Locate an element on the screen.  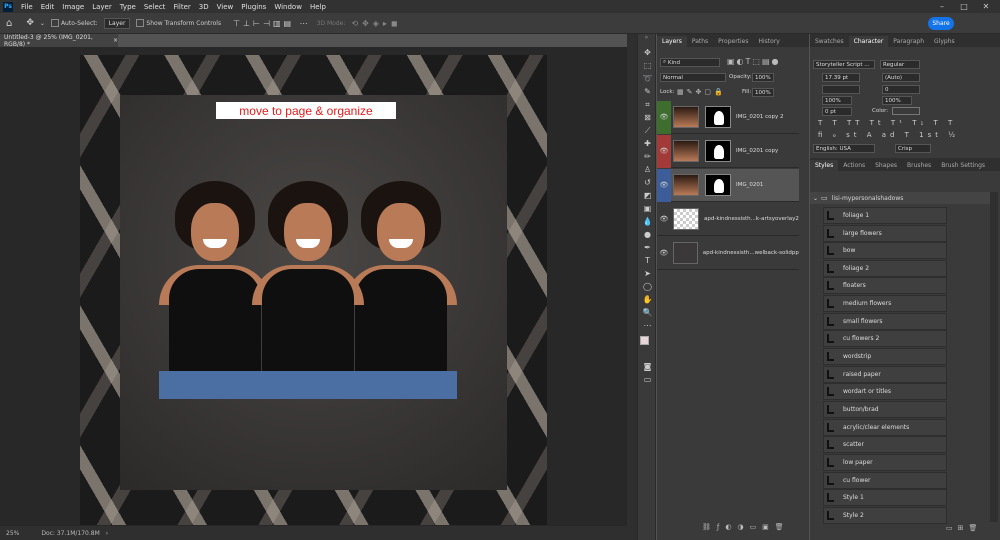
style-item: Style 2 is located at coordinates (885, 515).